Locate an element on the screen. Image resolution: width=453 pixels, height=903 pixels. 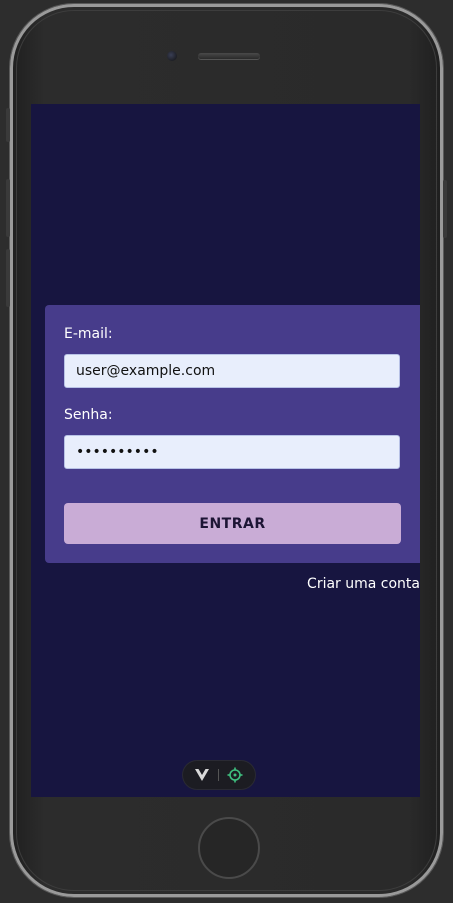
devtools-toolbar is located at coordinates (219, 775).